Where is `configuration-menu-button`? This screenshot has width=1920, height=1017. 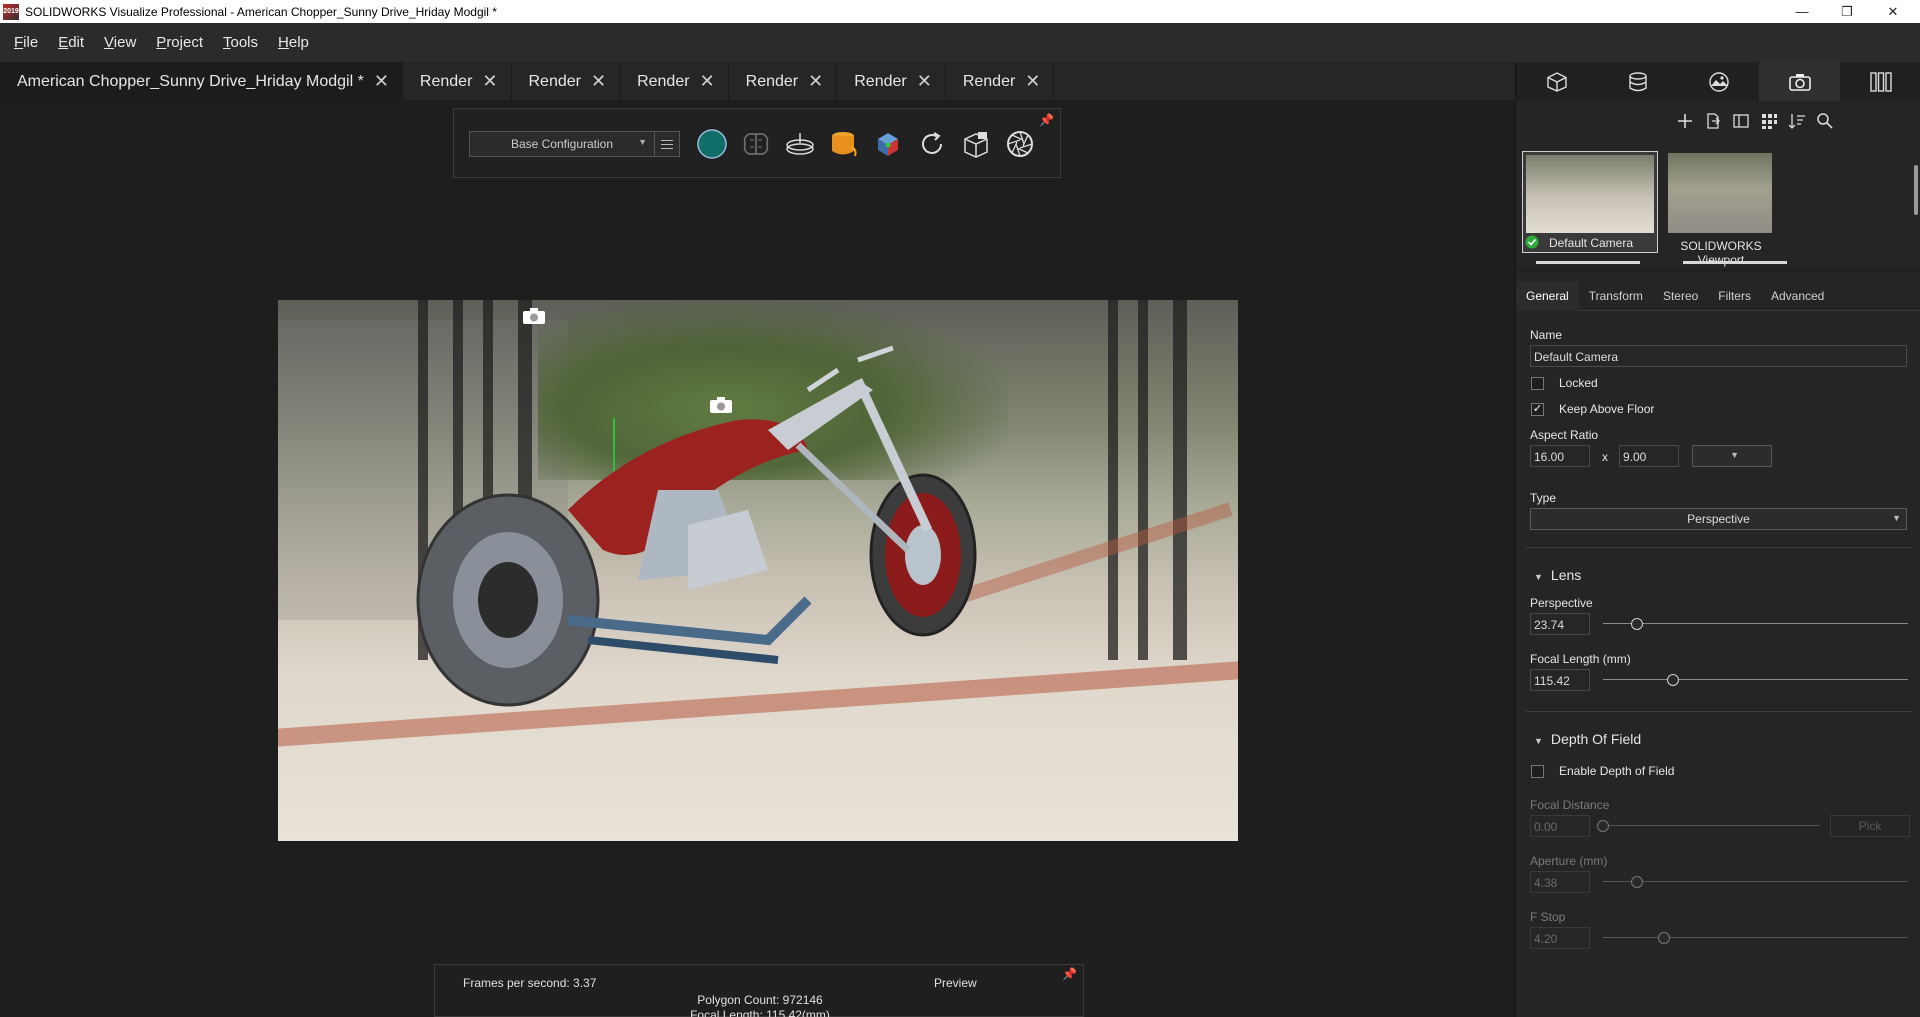 configuration-menu-button is located at coordinates (667, 144).